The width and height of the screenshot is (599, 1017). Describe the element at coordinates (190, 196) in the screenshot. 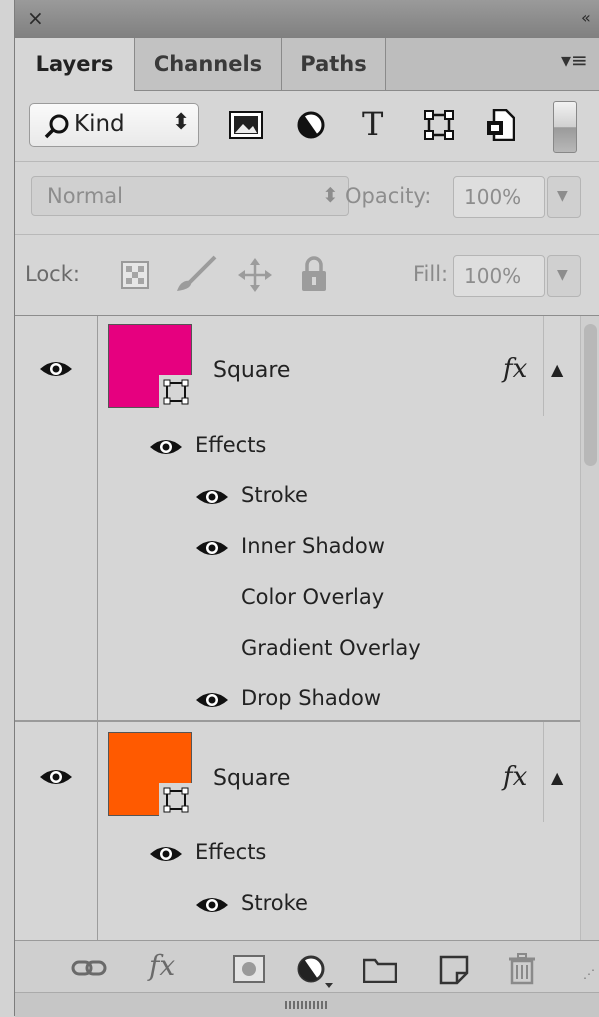

I see `blend-mode-select: Normal ⬍` at that location.